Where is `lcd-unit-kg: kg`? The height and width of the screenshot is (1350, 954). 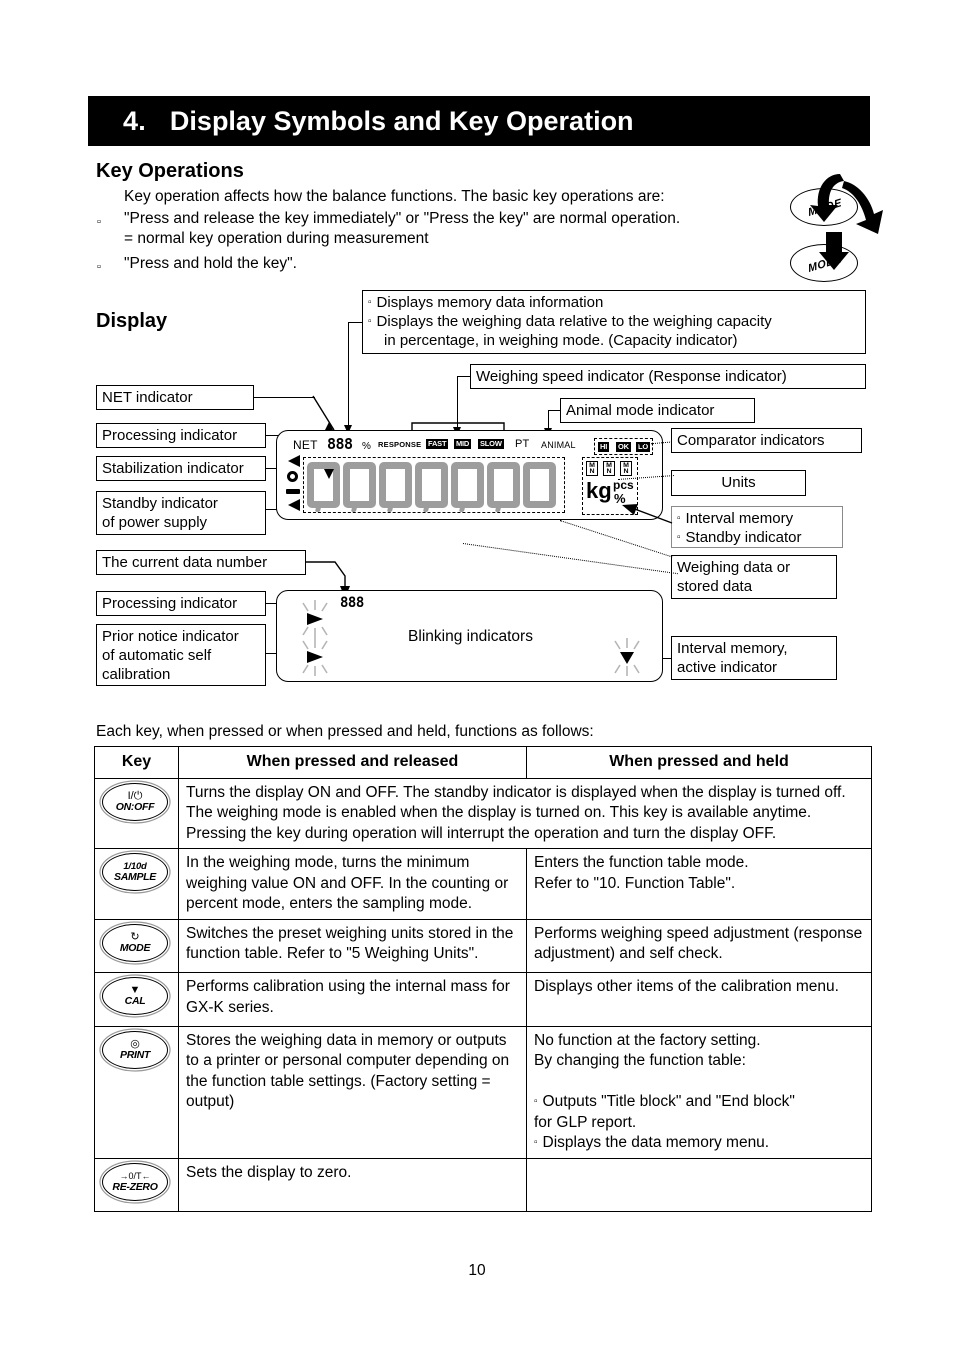
lcd-unit-kg: kg is located at coordinates (599, 490).